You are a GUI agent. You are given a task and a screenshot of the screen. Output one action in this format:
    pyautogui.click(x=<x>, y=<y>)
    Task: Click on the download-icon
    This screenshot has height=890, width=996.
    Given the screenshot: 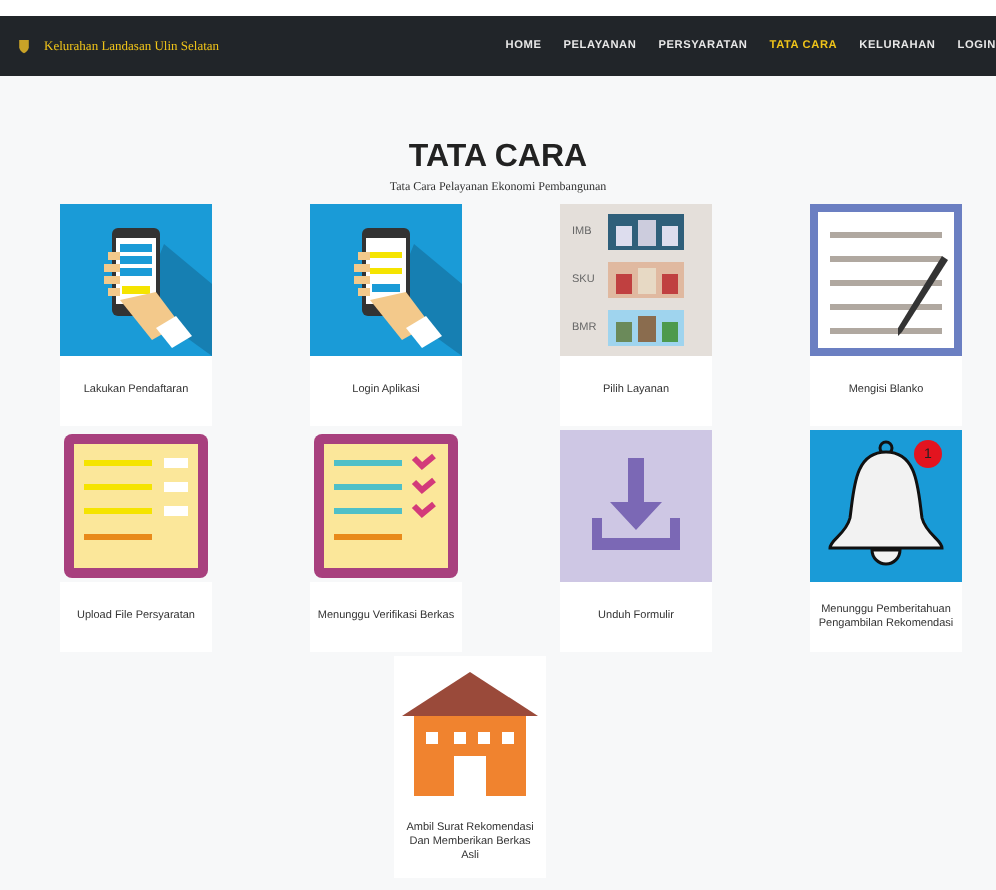 What is the action you would take?
    pyautogui.click(x=636, y=506)
    